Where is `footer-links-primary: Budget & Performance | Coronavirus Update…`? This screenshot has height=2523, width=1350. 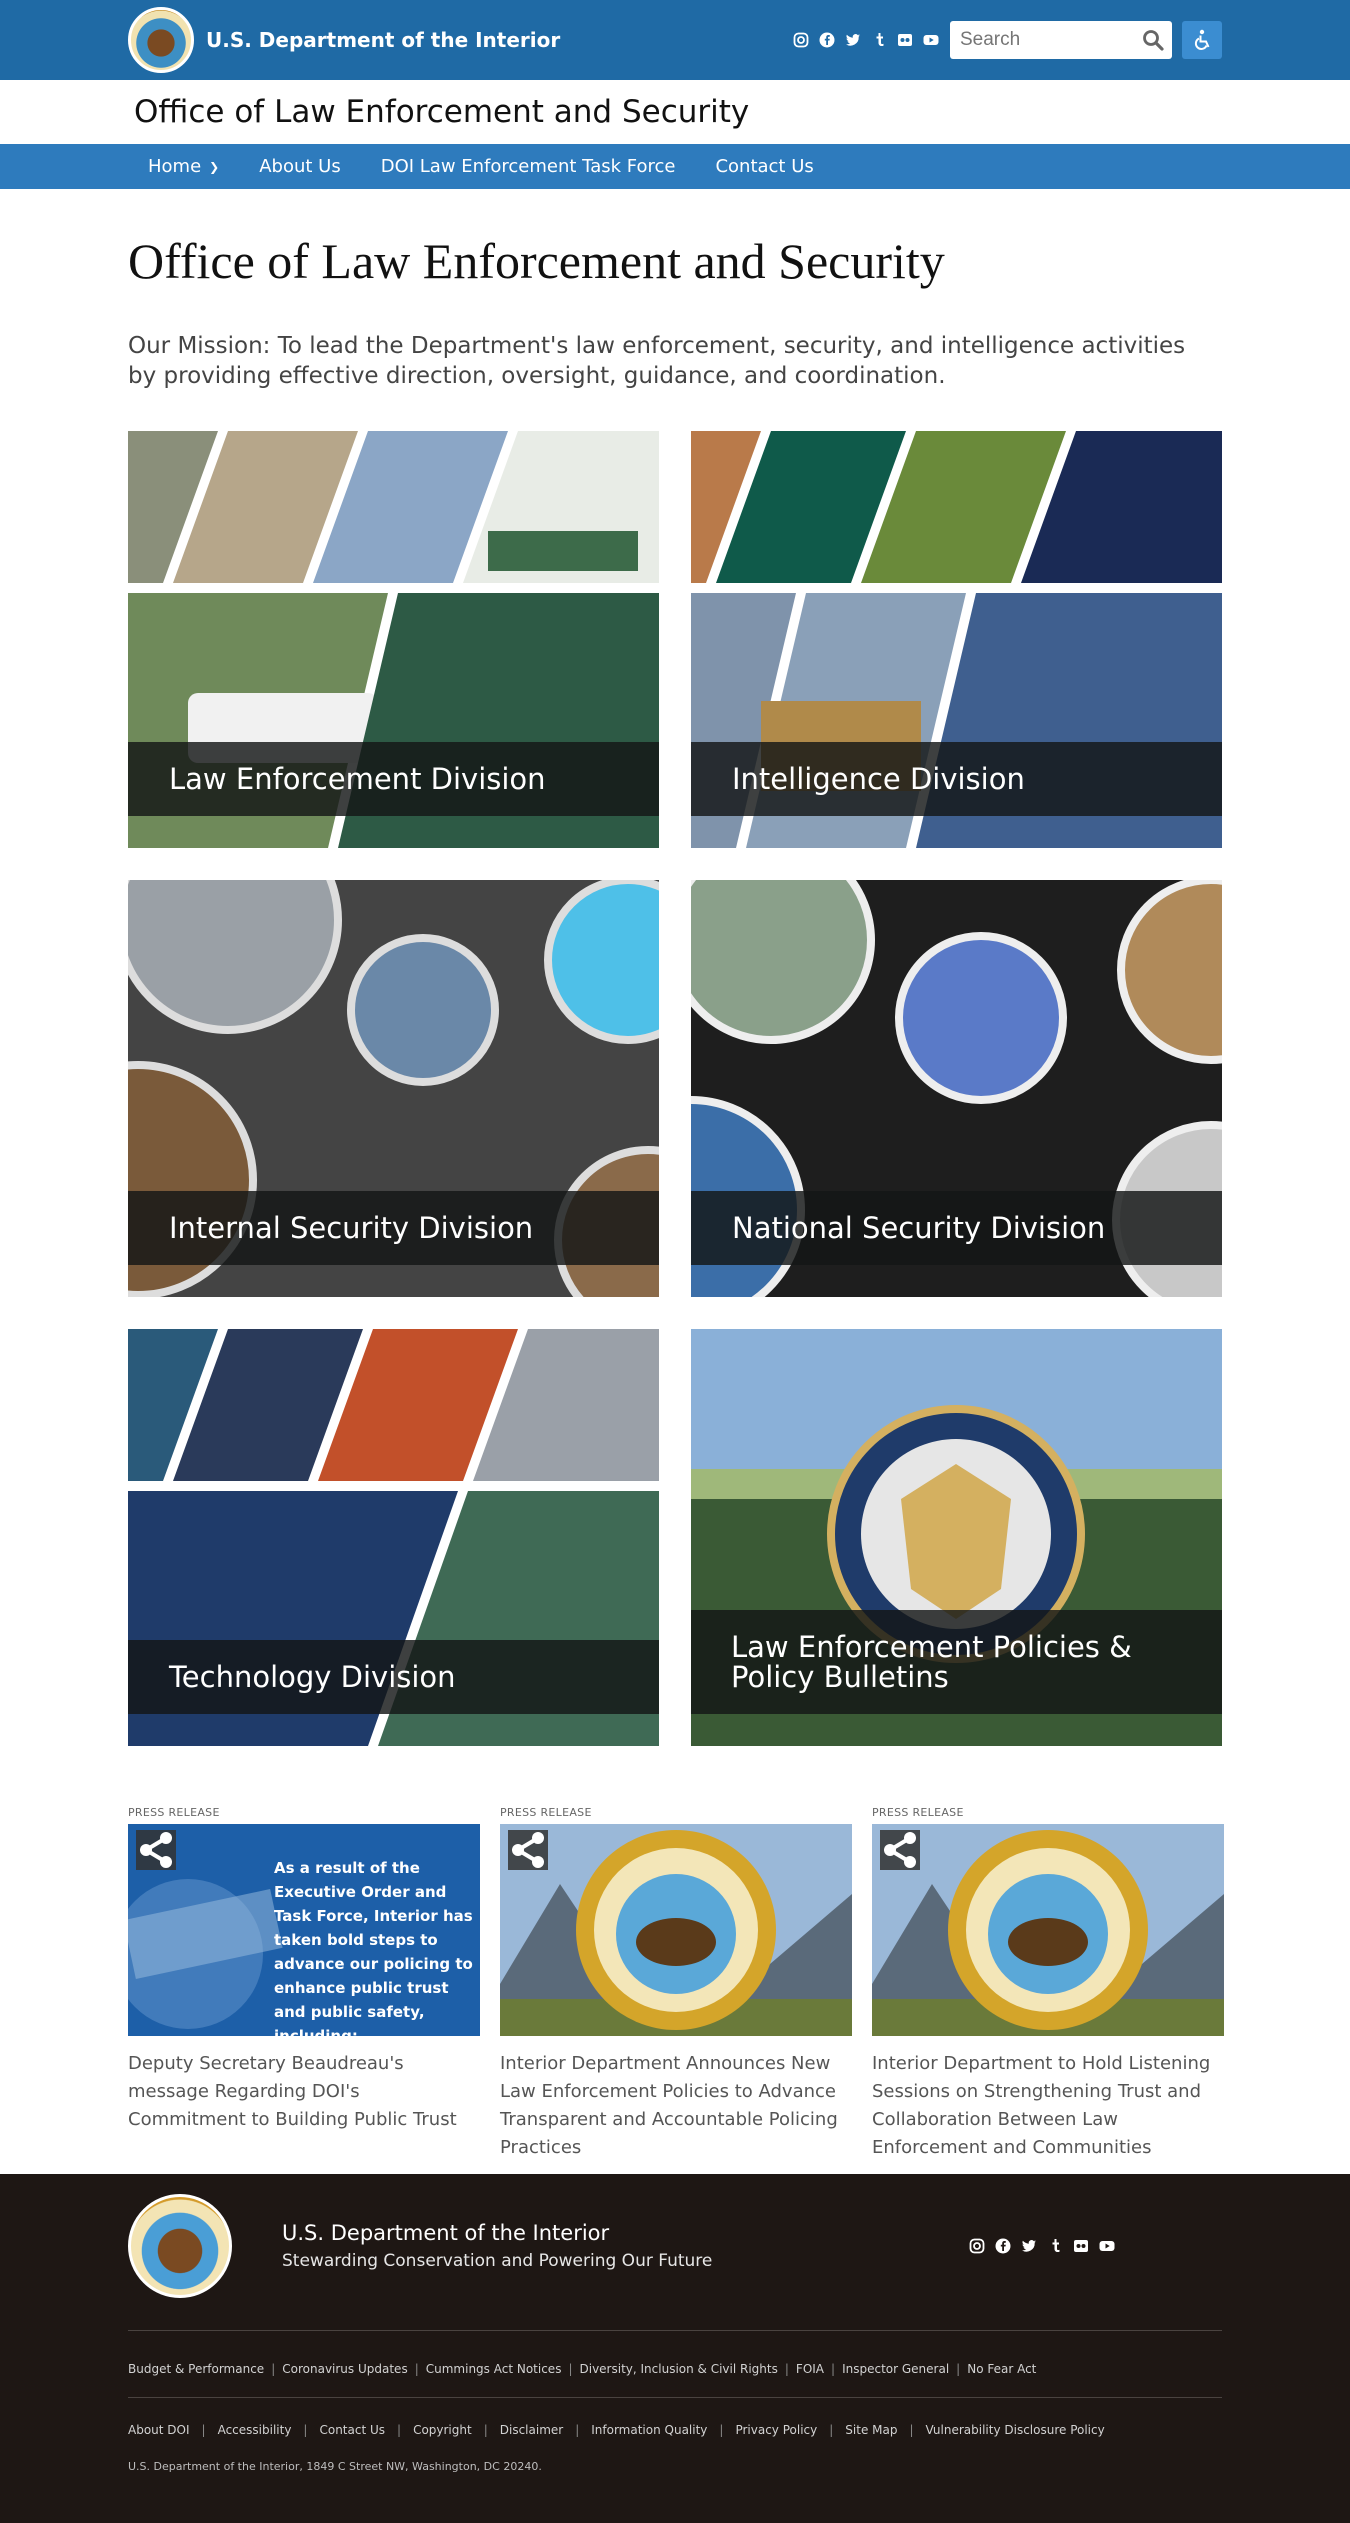
footer-links-primary: Budget & Performance | Coronavirus Update… is located at coordinates (675, 2369).